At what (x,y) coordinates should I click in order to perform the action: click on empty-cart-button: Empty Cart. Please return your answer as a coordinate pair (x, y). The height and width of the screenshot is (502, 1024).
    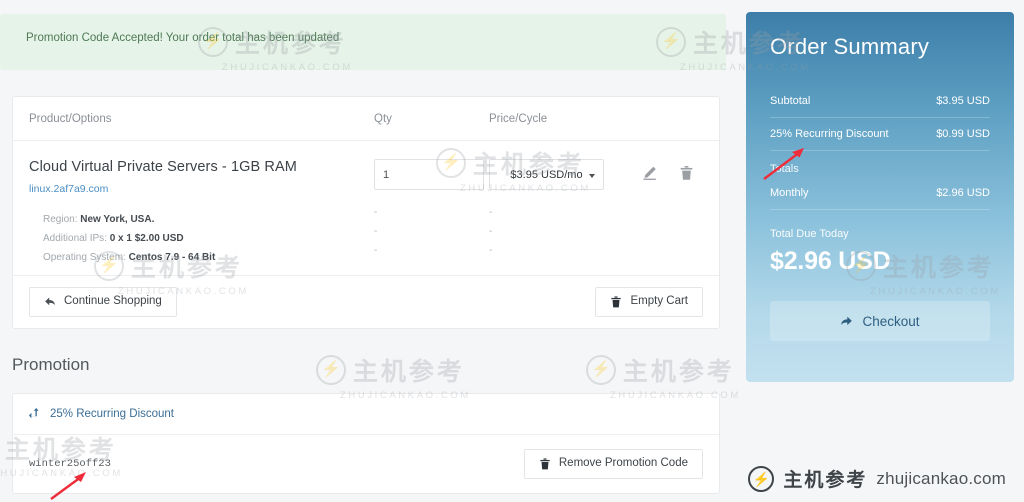
    Looking at the image, I should click on (649, 302).